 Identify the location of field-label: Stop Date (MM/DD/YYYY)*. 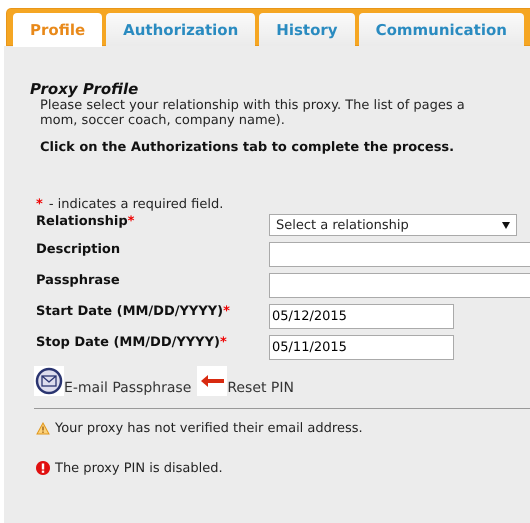
(132, 343).